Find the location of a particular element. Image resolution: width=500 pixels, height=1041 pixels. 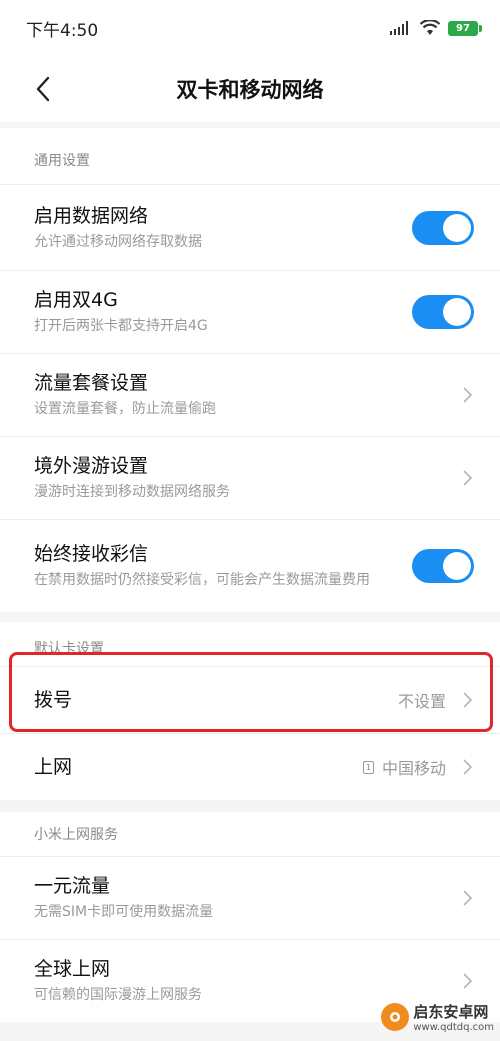

row-roaming: 境外漫游设置 漫游时连接到移动数据网络服务 is located at coordinates (250, 477).